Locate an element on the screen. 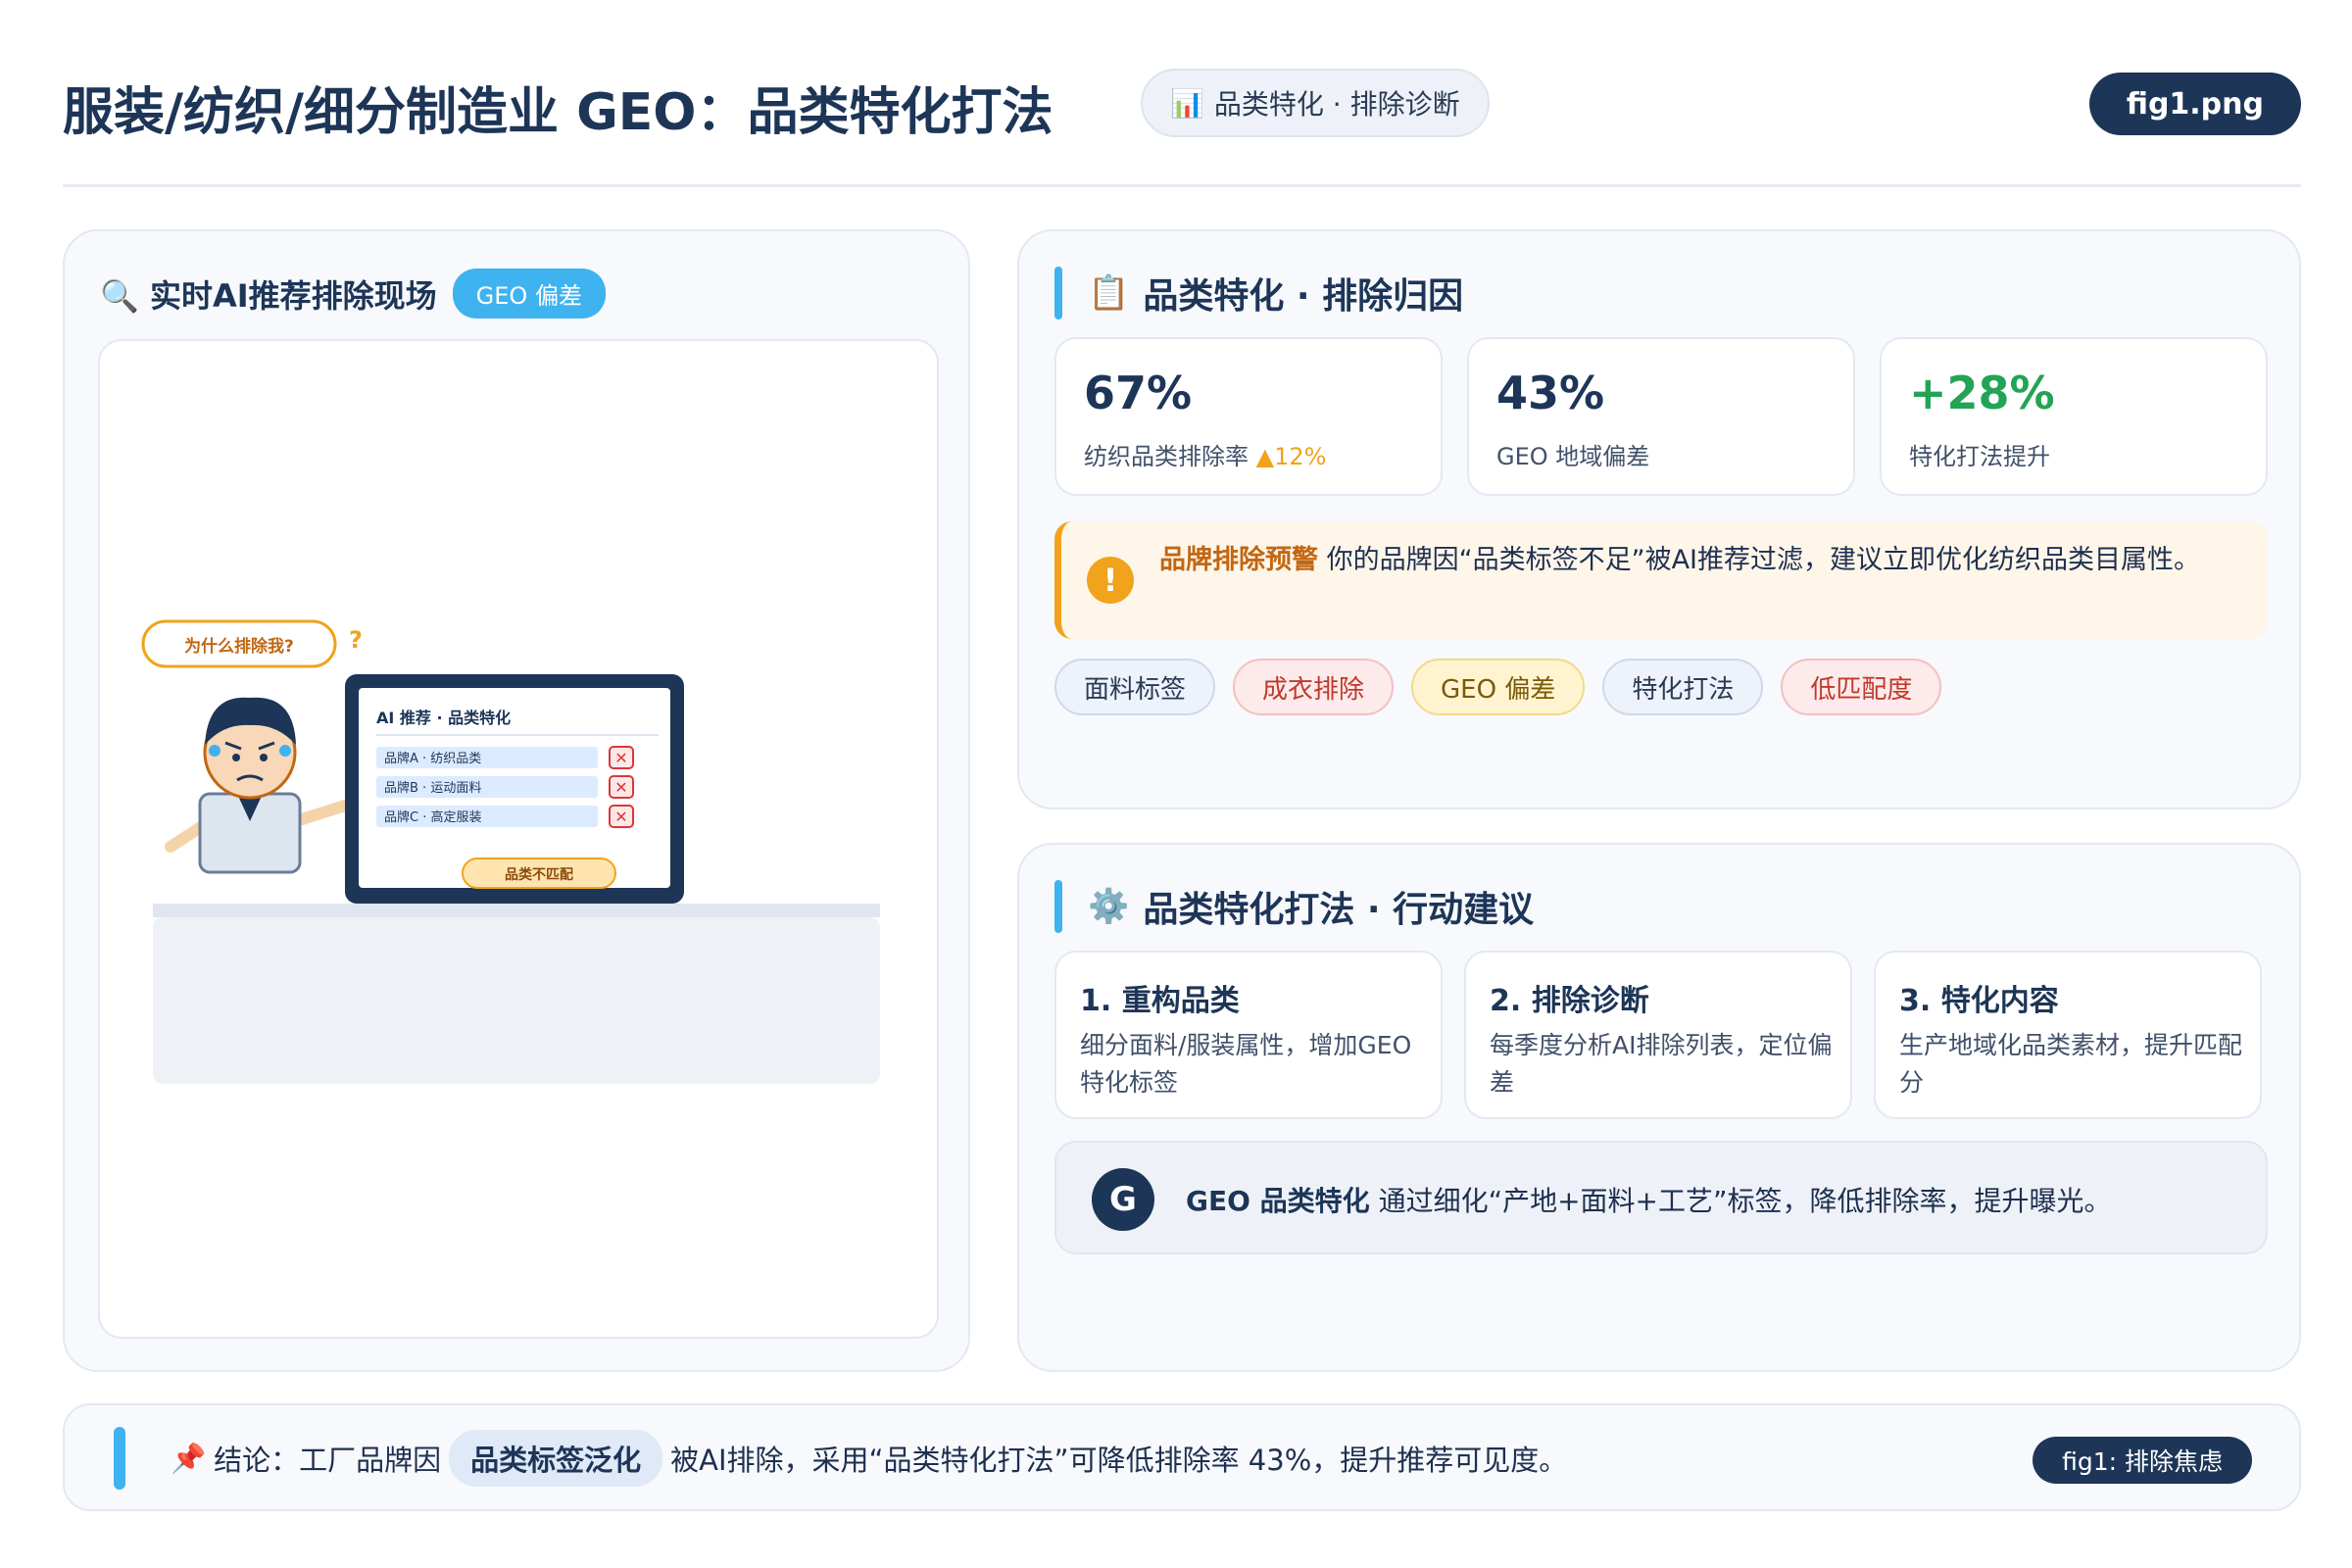 The height and width of the screenshot is (1568, 2352). question-mark: ? is located at coordinates (356, 640).